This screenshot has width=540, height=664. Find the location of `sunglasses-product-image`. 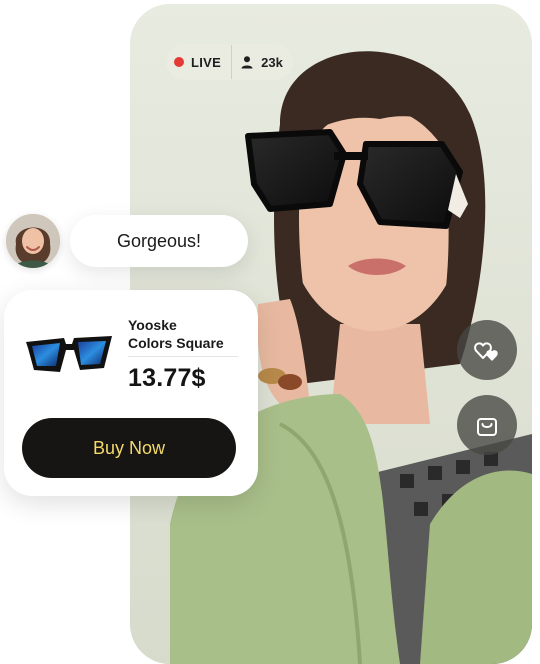

sunglasses-product-image is located at coordinates (69, 354).